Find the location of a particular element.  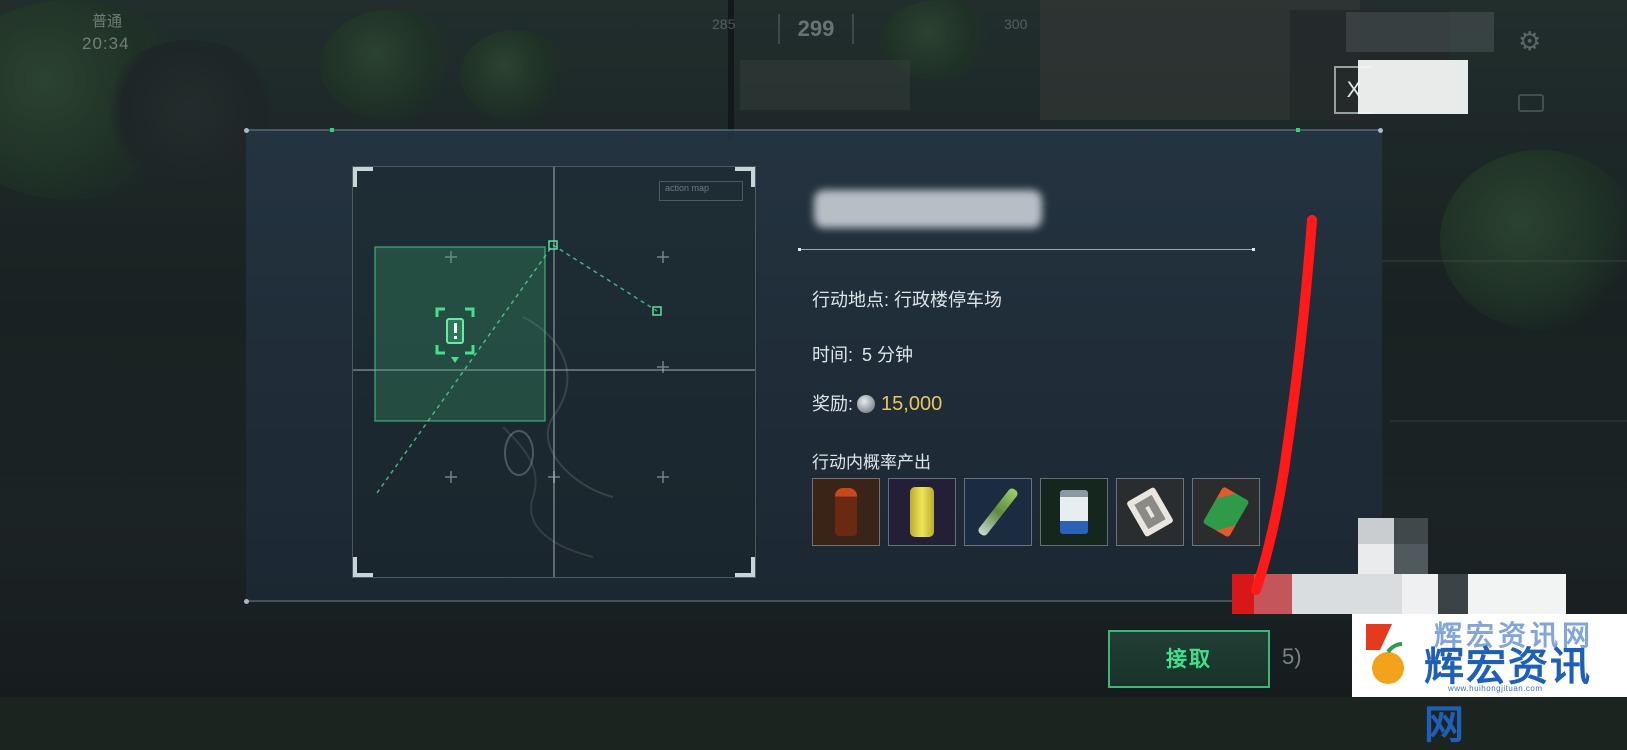

watermark-url: www.huihongjituan.com is located at coordinates (1495, 688).